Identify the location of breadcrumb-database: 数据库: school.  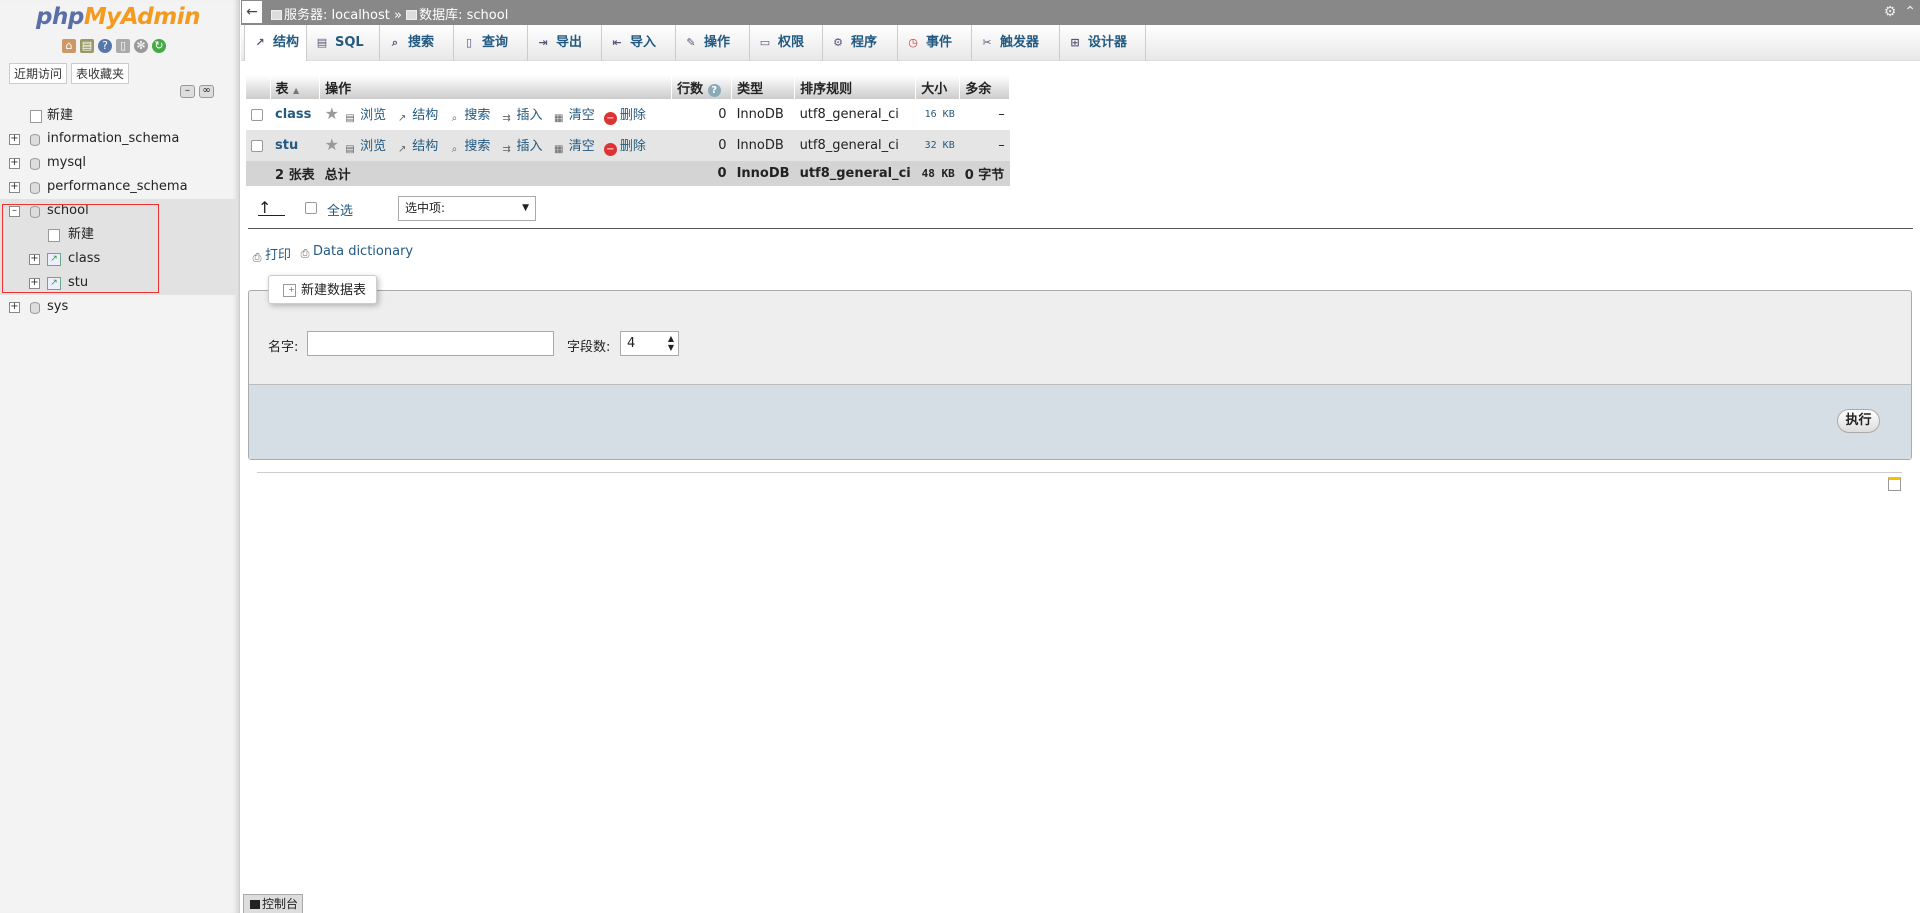
(463, 15).